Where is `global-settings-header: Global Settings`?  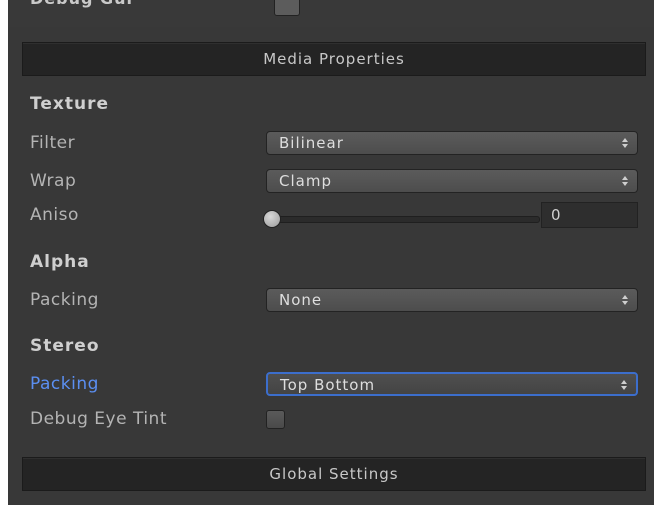
global-settings-header: Global Settings is located at coordinates (334, 474).